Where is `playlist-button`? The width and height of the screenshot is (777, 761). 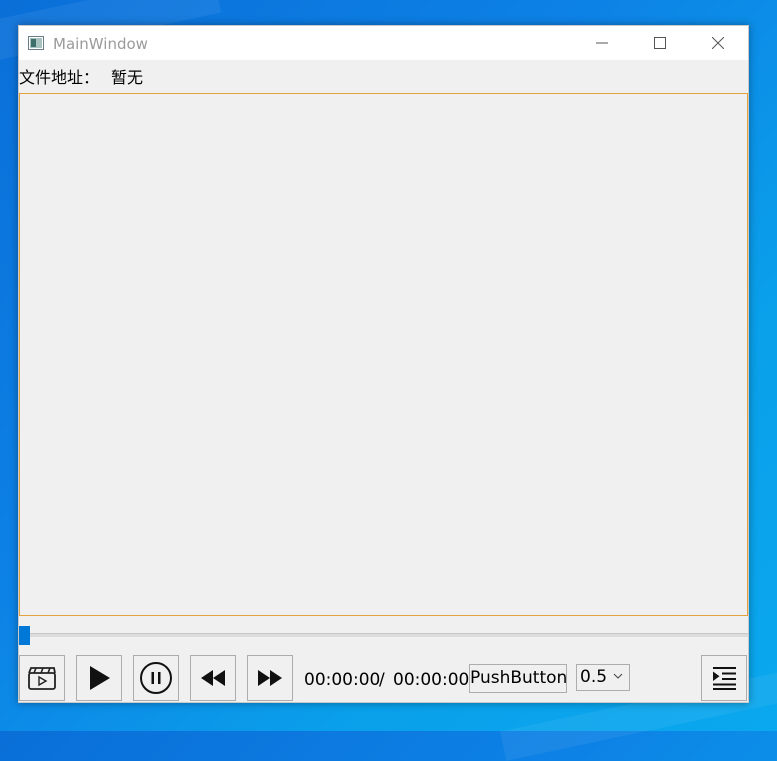
playlist-button is located at coordinates (724, 678).